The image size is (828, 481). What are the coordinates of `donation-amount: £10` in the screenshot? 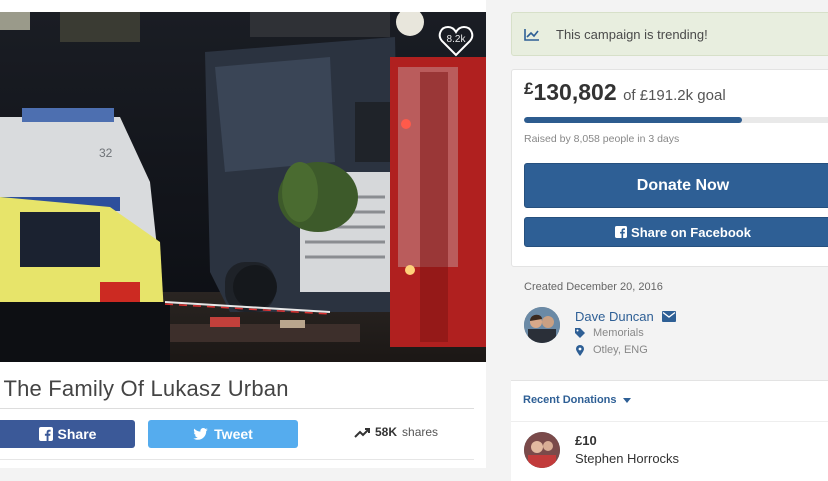 It's located at (586, 440).